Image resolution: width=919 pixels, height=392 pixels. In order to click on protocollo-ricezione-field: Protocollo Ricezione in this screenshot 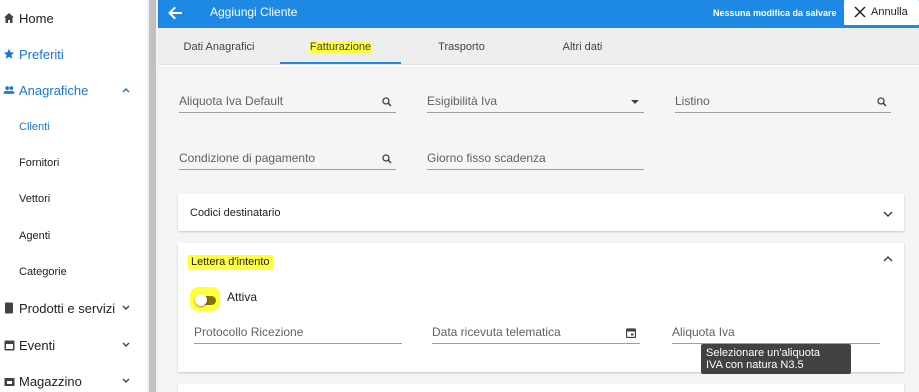, I will do `click(298, 333)`.